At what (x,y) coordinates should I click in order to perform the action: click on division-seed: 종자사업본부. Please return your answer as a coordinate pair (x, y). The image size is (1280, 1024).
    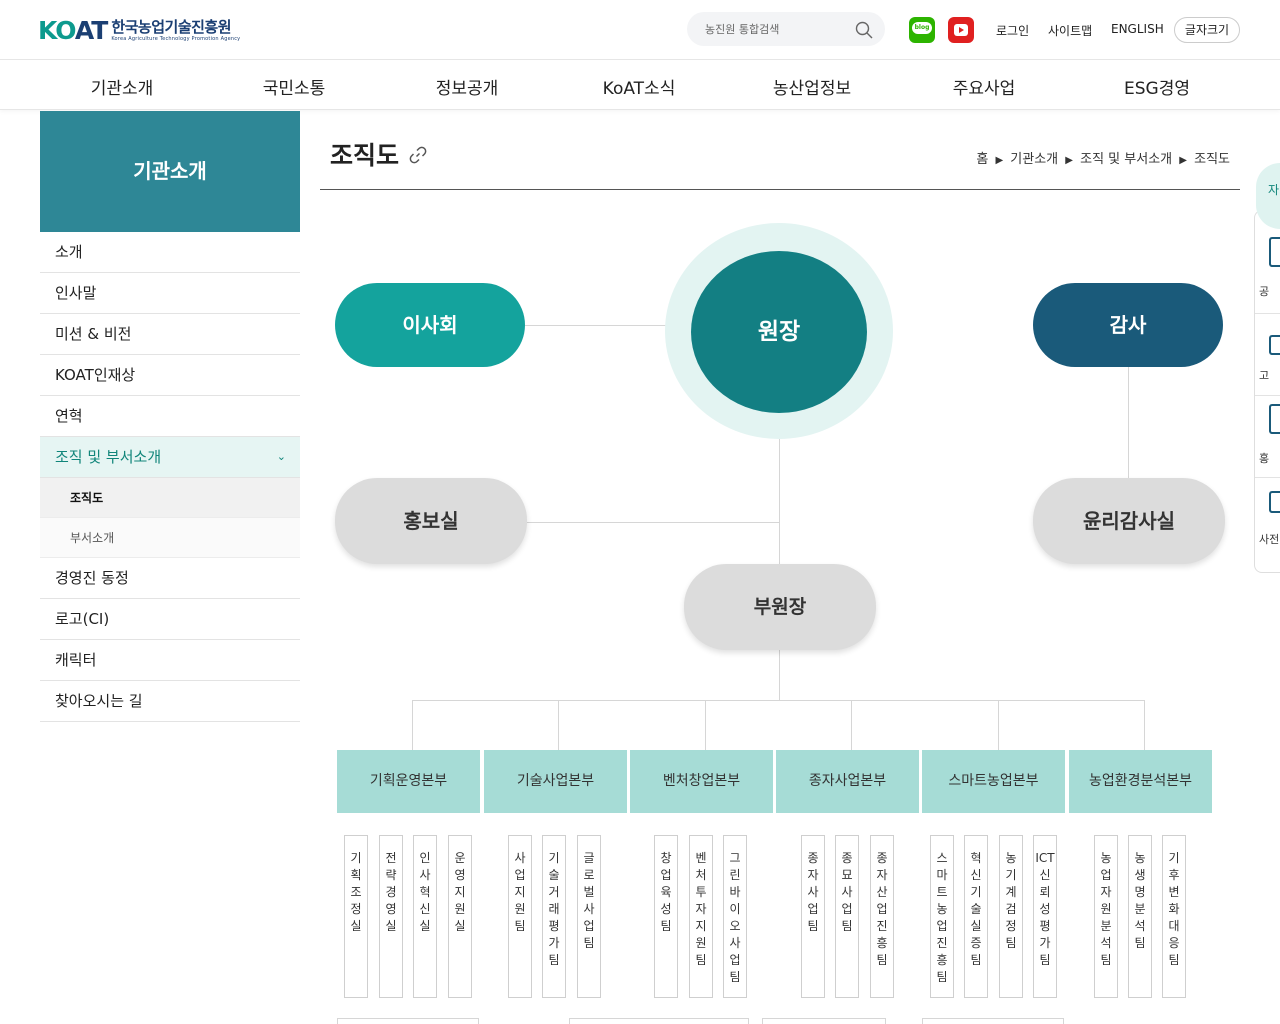
    Looking at the image, I should click on (847, 781).